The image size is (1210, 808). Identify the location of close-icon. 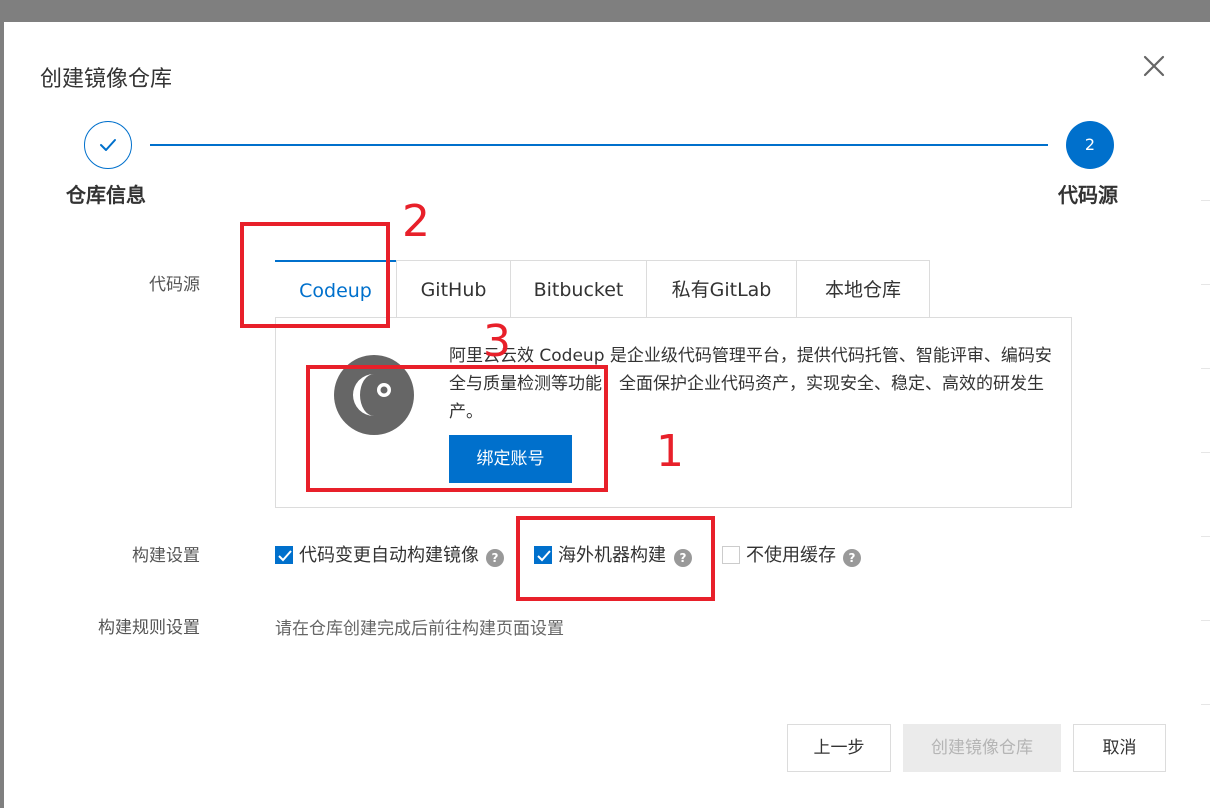
(1154, 66).